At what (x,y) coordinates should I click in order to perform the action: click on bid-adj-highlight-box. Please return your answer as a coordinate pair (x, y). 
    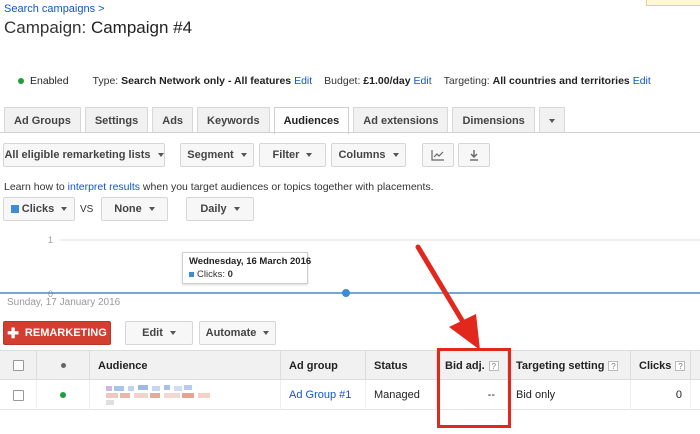
    Looking at the image, I should click on (474, 388).